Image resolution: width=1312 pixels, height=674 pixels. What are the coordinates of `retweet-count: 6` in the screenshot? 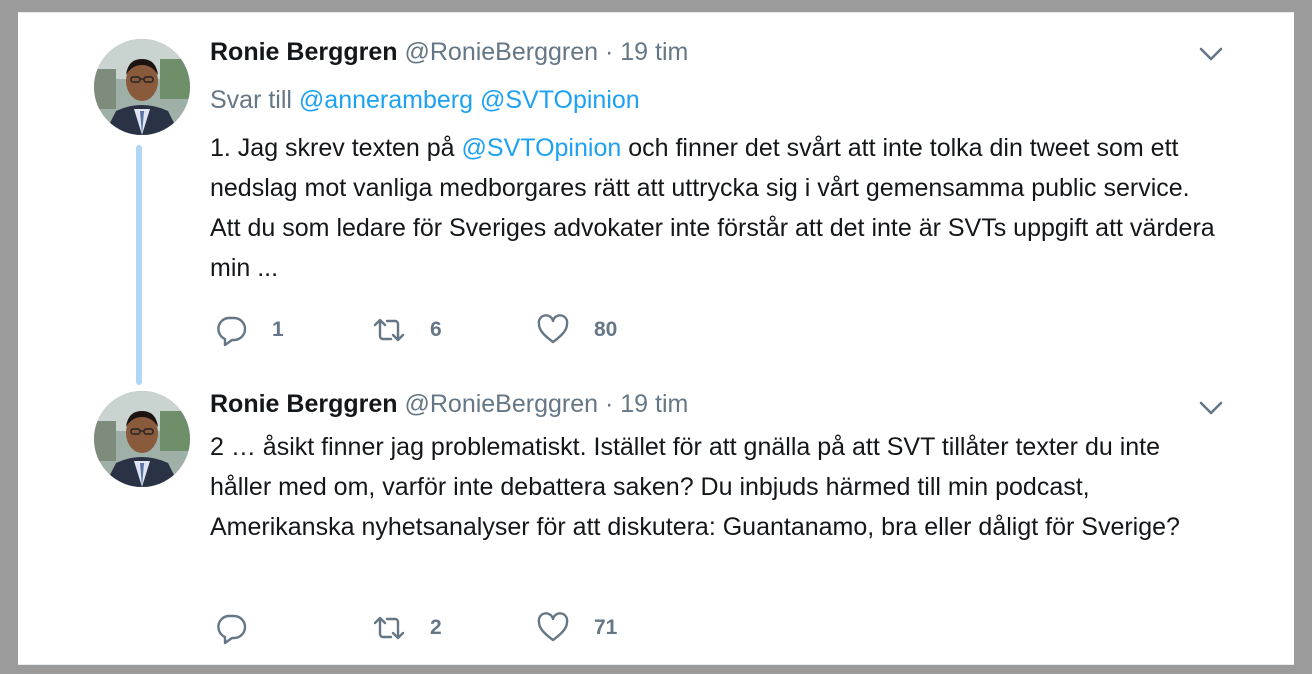 It's located at (436, 329).